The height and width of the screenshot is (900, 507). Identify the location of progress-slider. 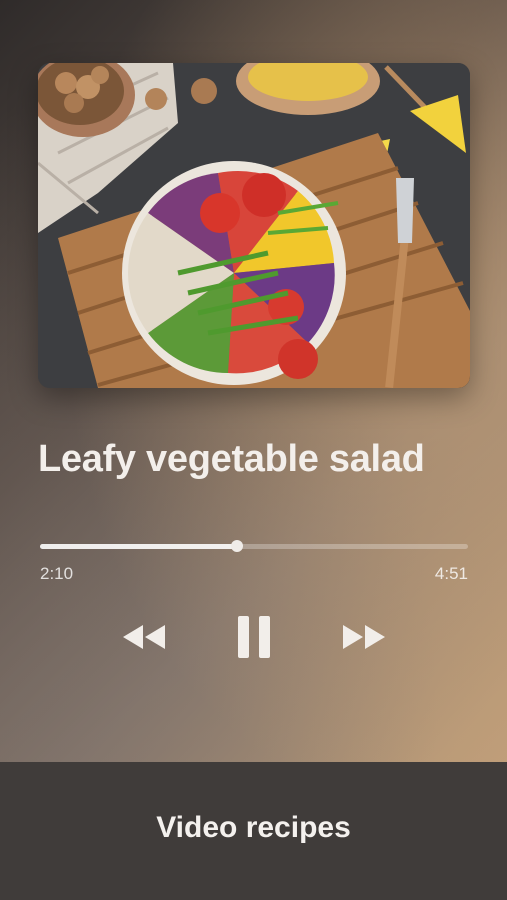
(254, 546).